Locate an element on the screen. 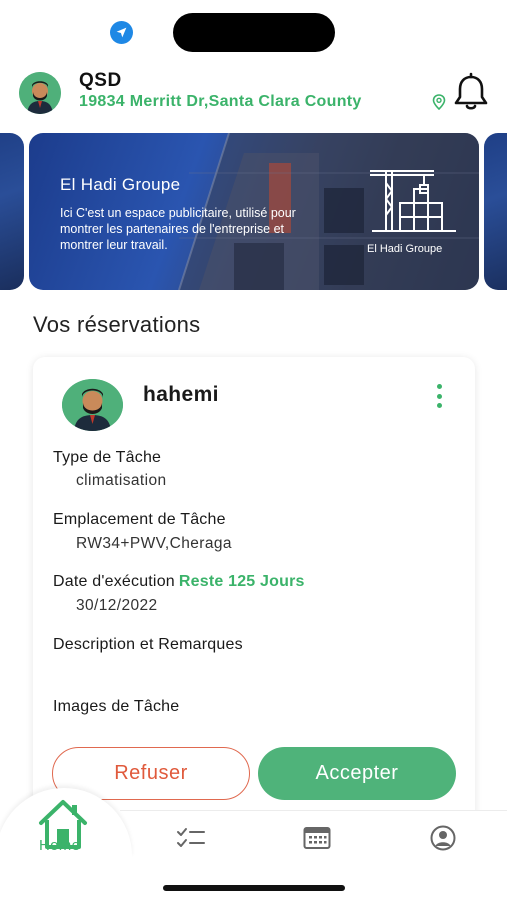 The width and height of the screenshot is (507, 900). status-bar is located at coordinates (253, 31).